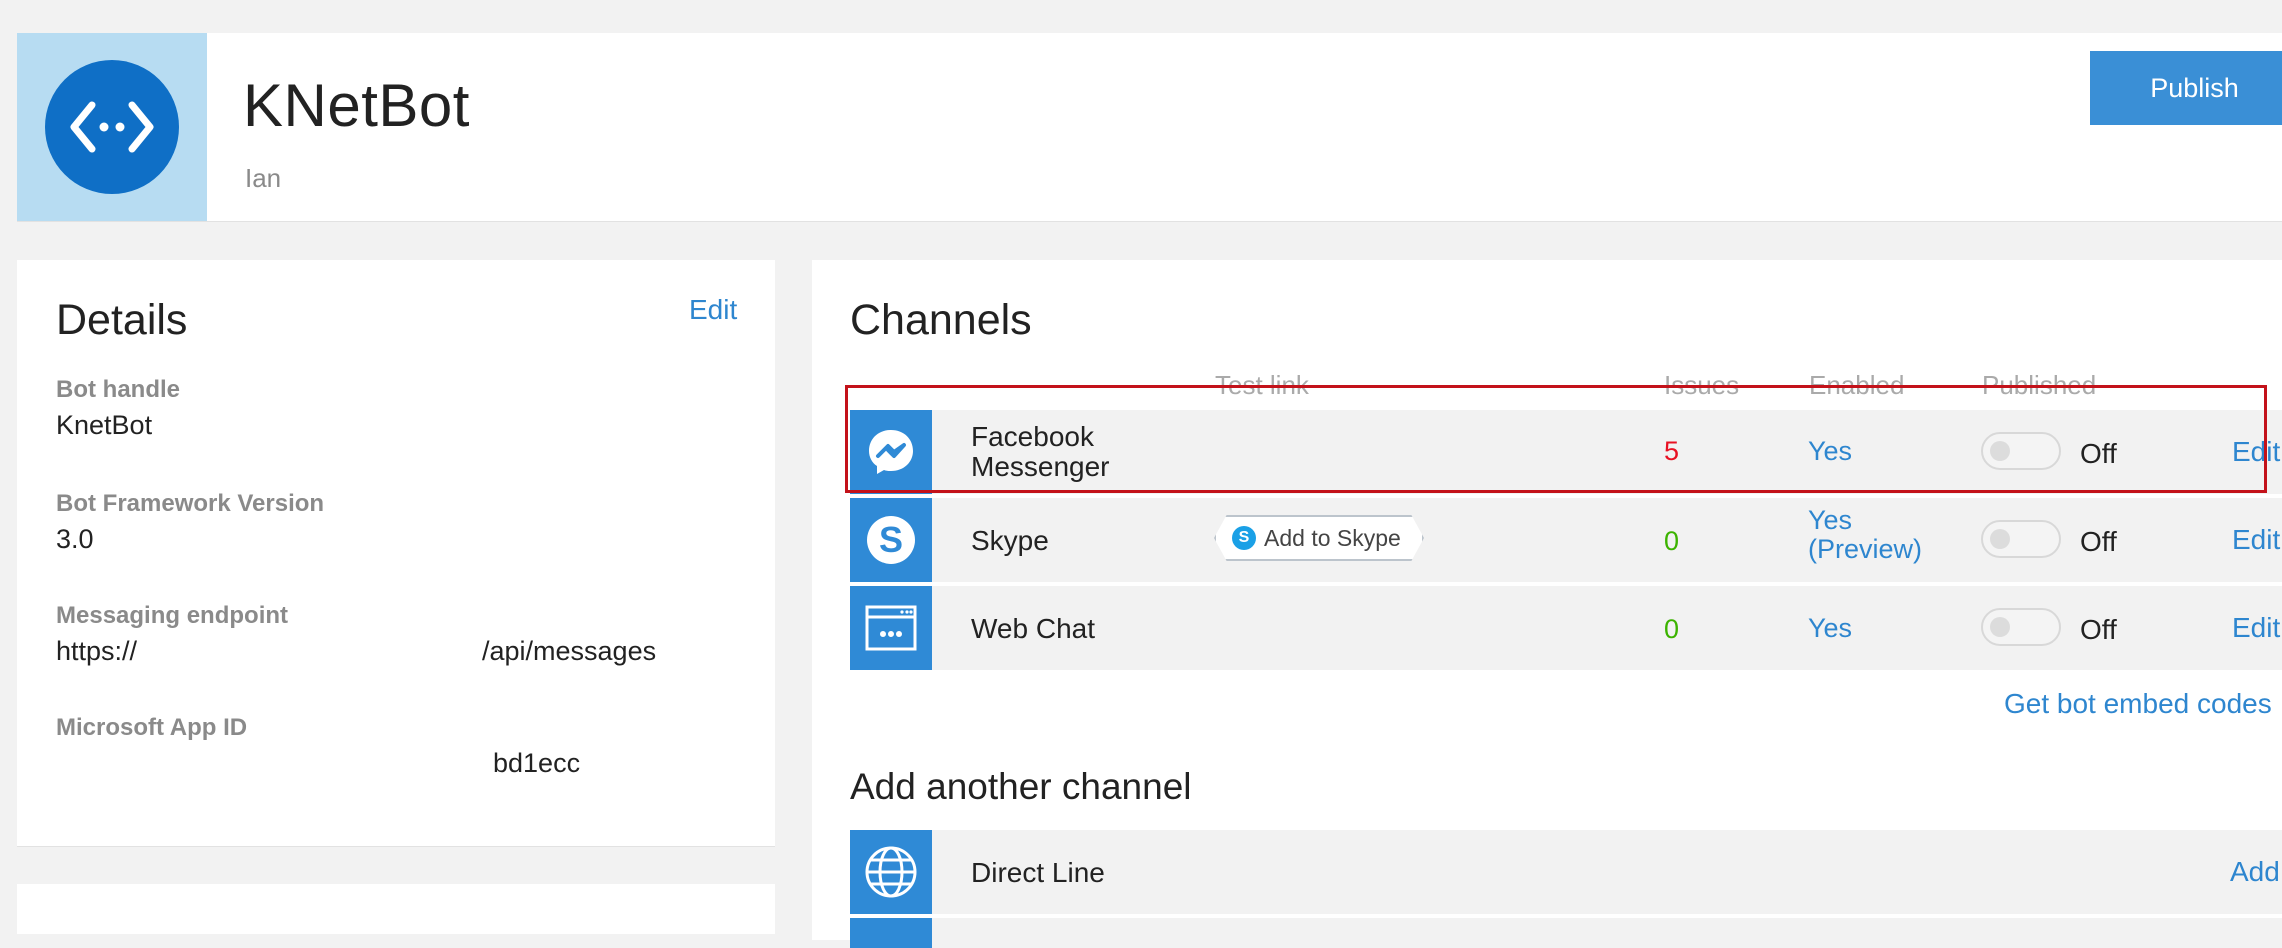  Describe the element at coordinates (1857, 385) in the screenshot. I see `column-enabled: Enabled` at that location.